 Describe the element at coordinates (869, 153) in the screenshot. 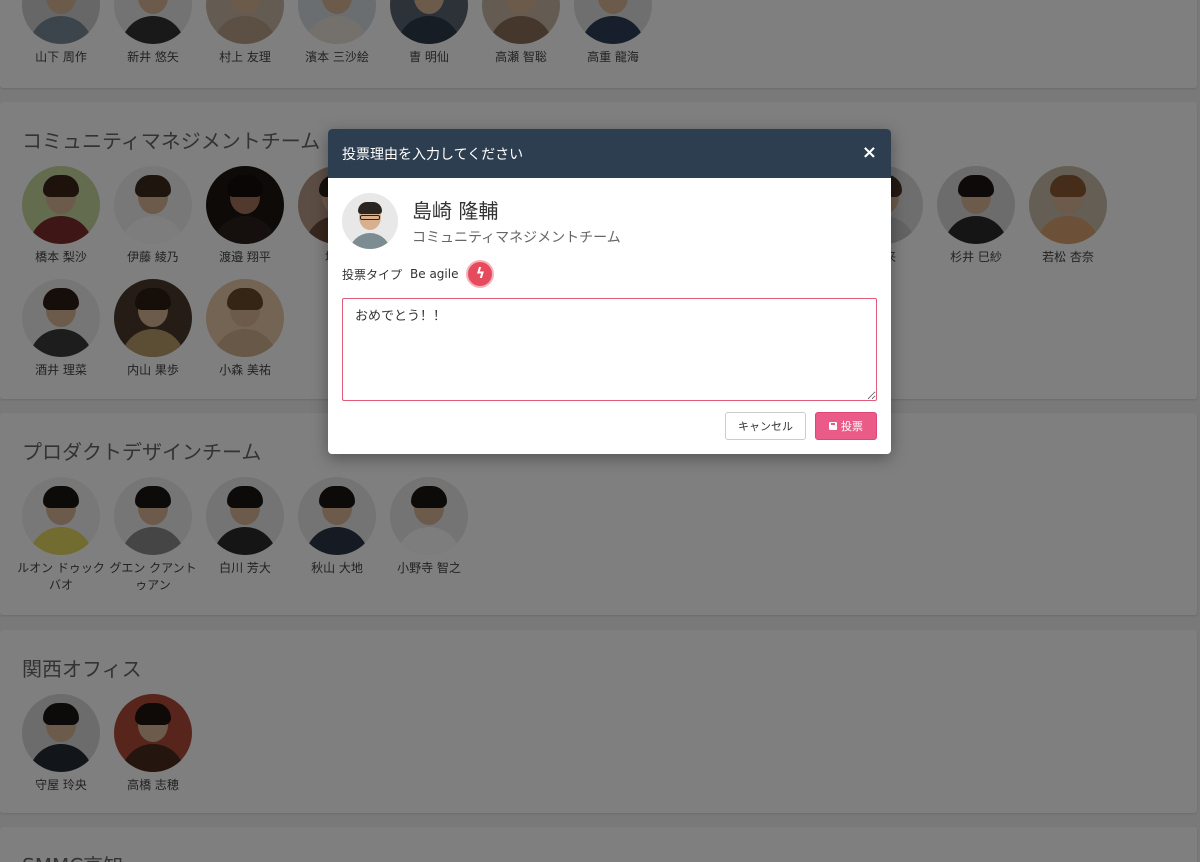

I see `close-icon: ×` at that location.